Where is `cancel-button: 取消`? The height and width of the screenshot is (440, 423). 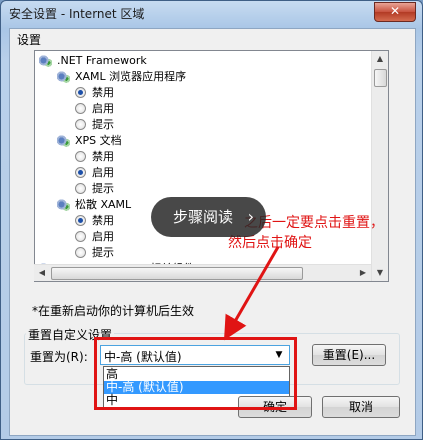
cancel-button: 取消 is located at coordinates (361, 407).